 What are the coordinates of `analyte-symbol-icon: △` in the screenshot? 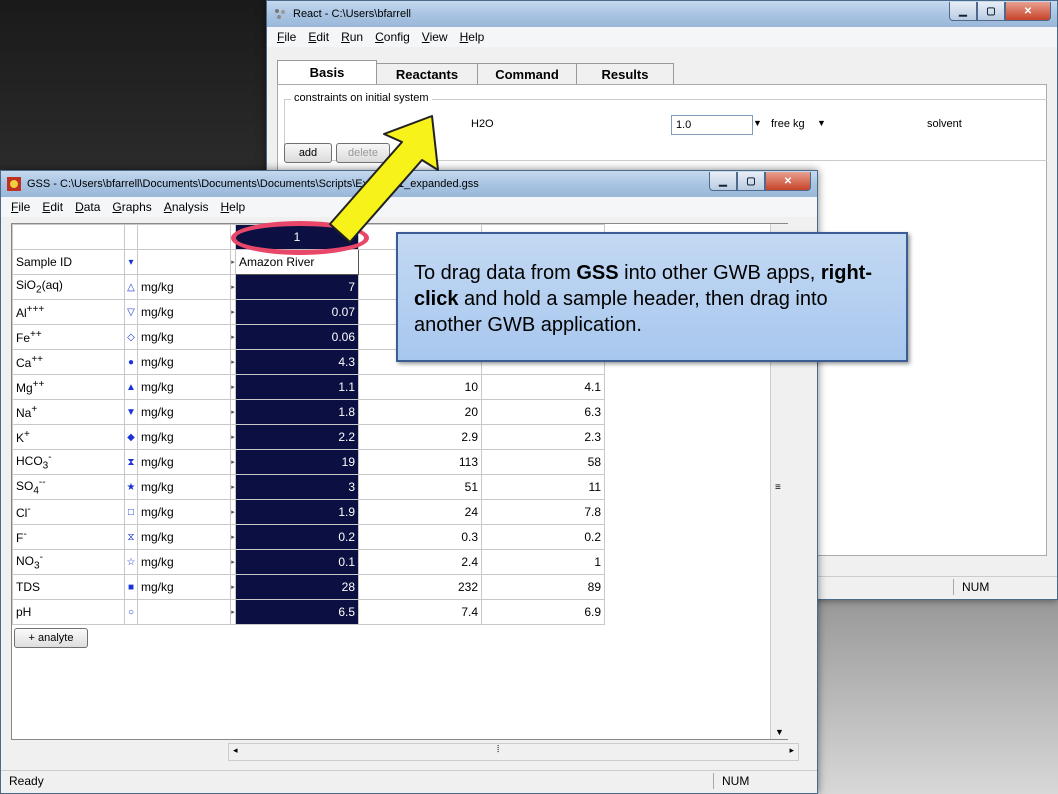 It's located at (131, 287).